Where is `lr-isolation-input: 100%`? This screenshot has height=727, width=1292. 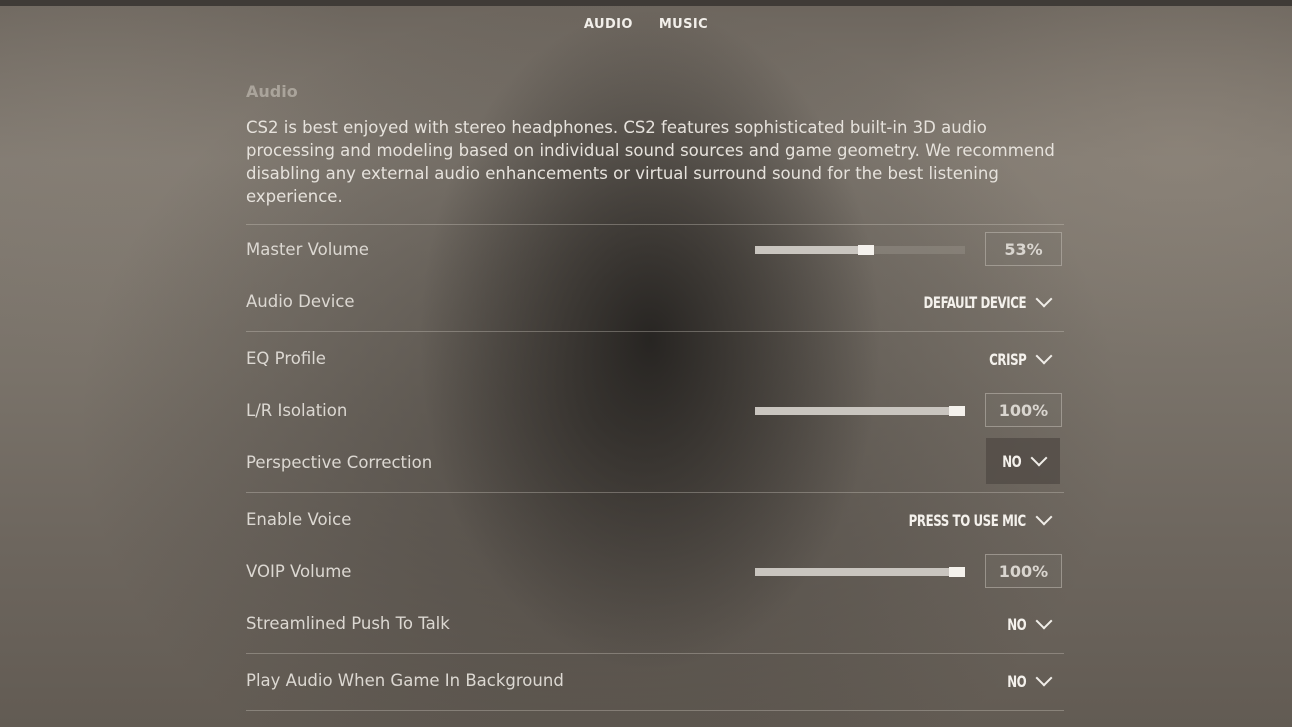 lr-isolation-input: 100% is located at coordinates (1023, 410).